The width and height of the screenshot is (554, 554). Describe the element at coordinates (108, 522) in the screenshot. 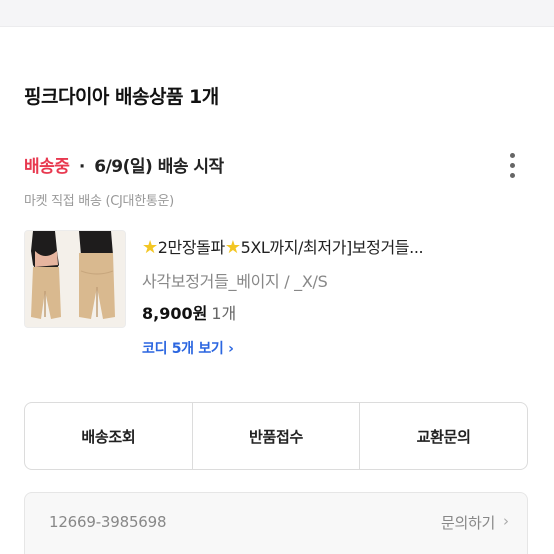

I see `order-number: 12669-3985698` at that location.